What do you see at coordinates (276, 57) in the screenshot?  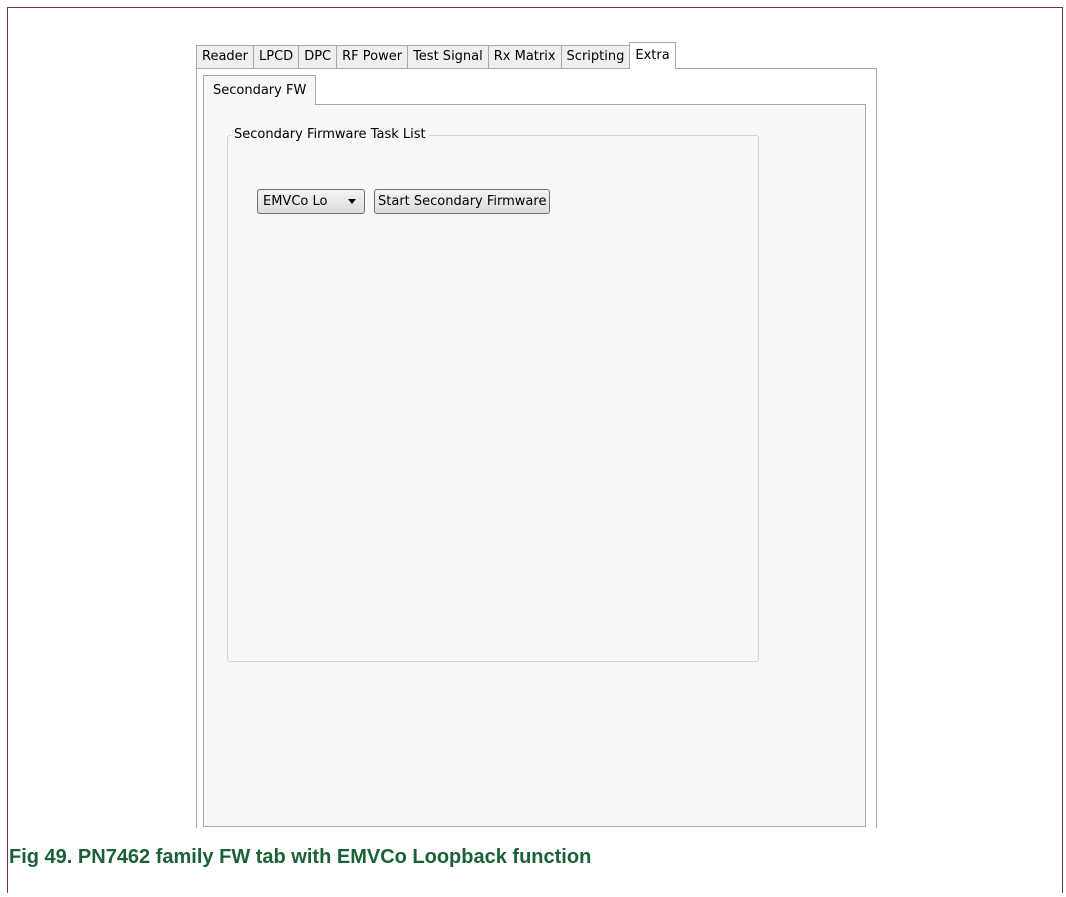 I see `tab-lpcd: LPCD` at bounding box center [276, 57].